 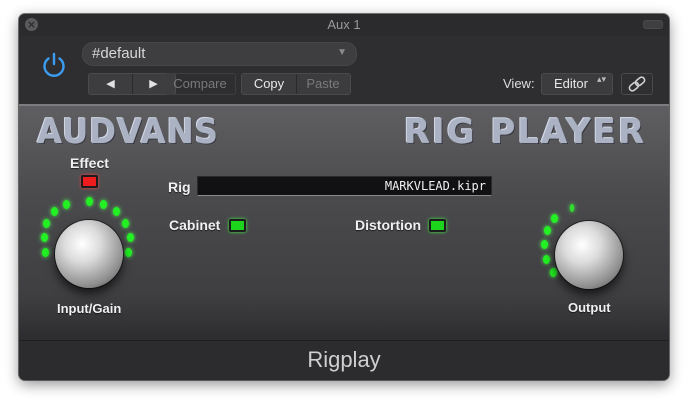 I want to click on title-bar: × Aux 1, so click(x=344, y=25).